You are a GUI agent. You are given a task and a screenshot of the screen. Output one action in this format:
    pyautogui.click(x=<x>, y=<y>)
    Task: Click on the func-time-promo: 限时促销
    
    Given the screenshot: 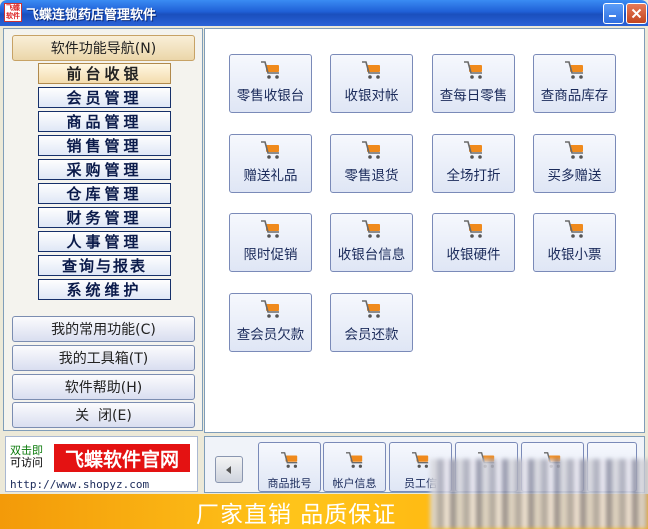 What is the action you would take?
    pyautogui.click(x=270, y=242)
    